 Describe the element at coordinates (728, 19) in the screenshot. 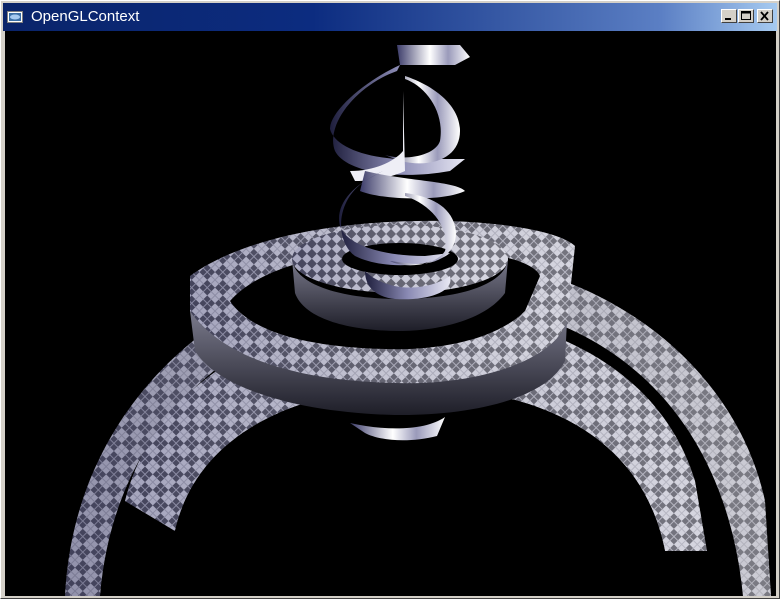

I see `minimize-icon` at that location.